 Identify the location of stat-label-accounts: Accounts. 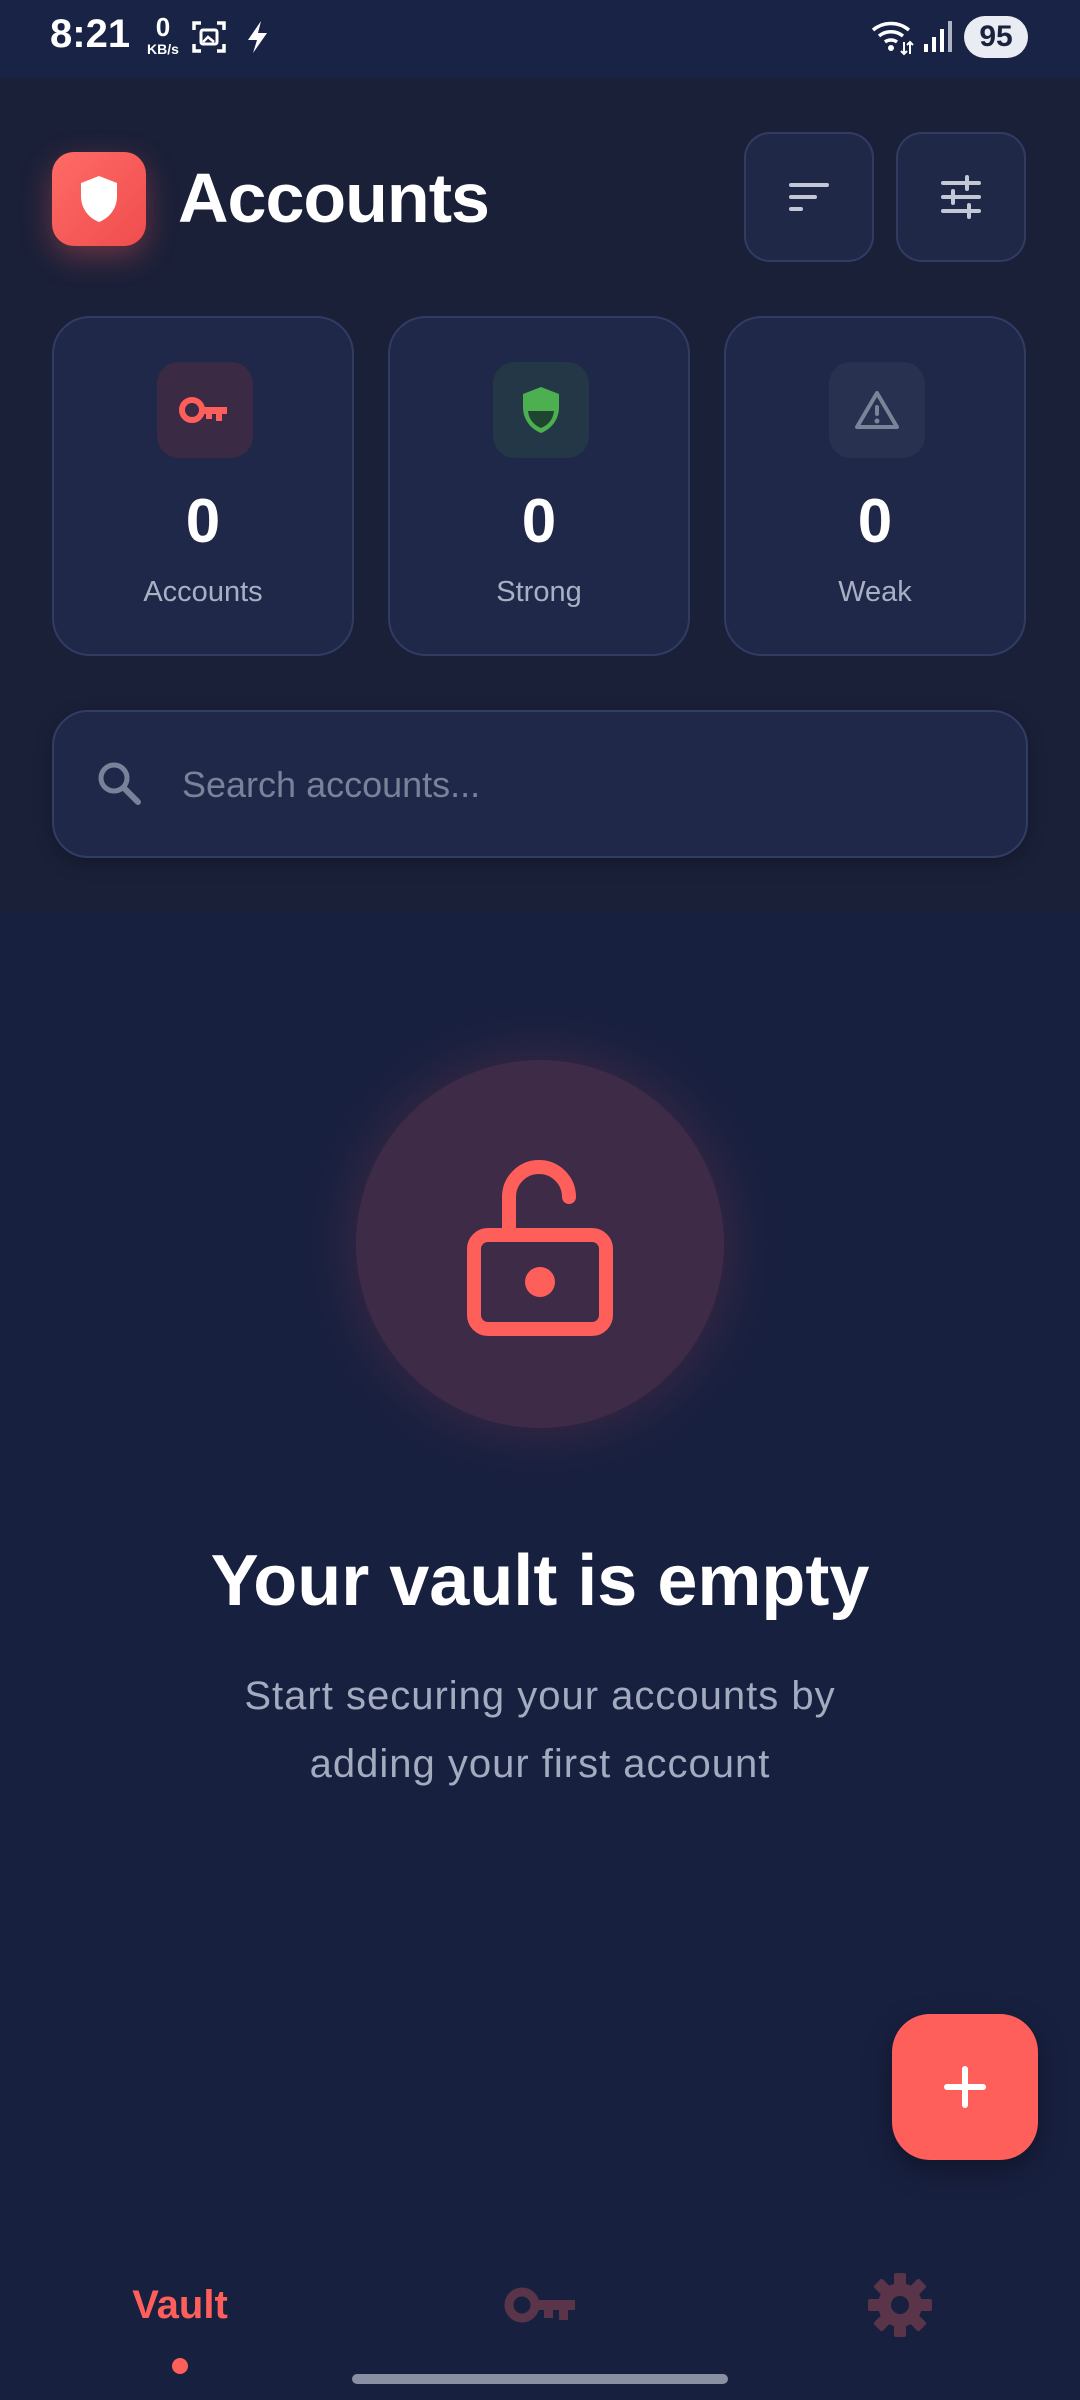
(203, 592).